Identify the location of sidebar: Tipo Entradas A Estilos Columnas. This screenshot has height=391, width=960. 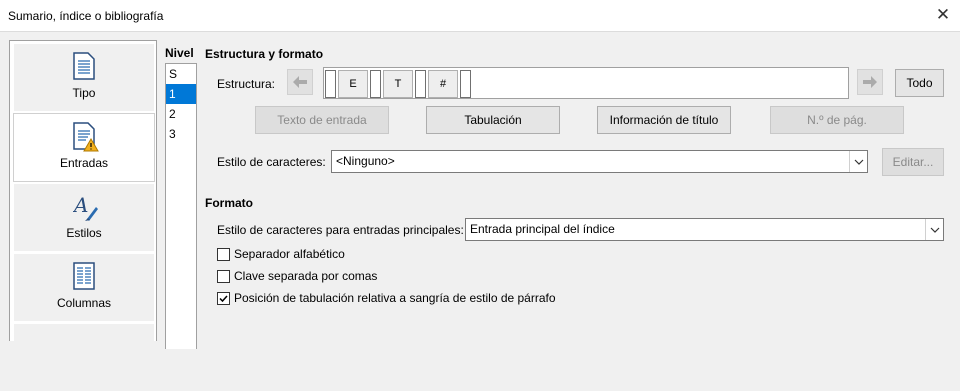
(83, 215).